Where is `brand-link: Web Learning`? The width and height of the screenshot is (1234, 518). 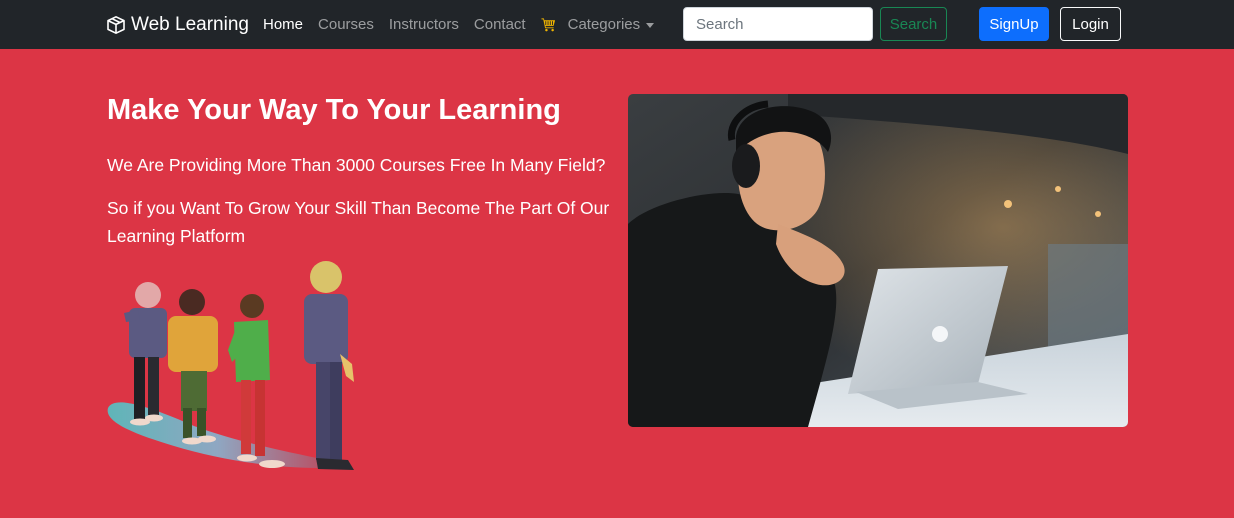
brand-link: Web Learning is located at coordinates (177, 25).